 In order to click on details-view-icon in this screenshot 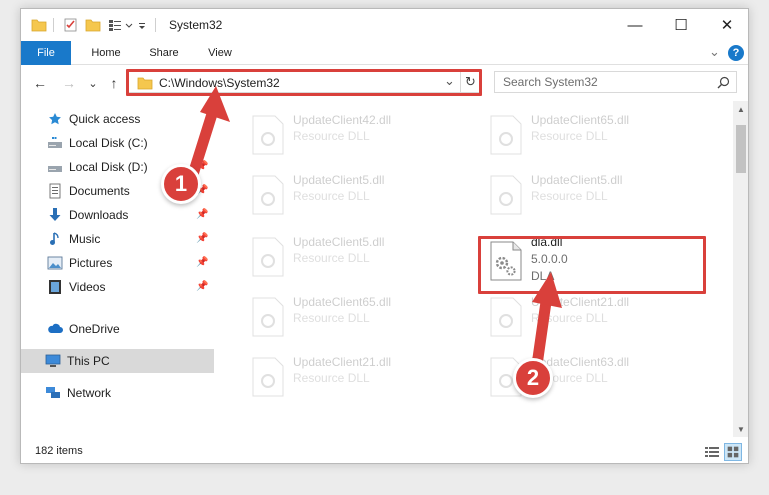, I will do `click(712, 452)`.